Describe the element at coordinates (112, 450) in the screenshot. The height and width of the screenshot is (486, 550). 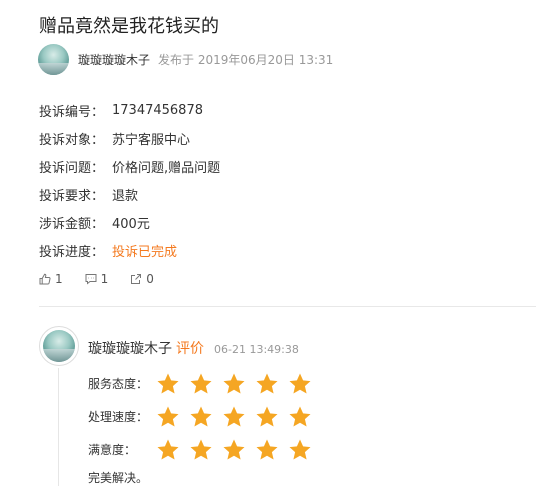
I see `rating-label: 满意度：` at that location.